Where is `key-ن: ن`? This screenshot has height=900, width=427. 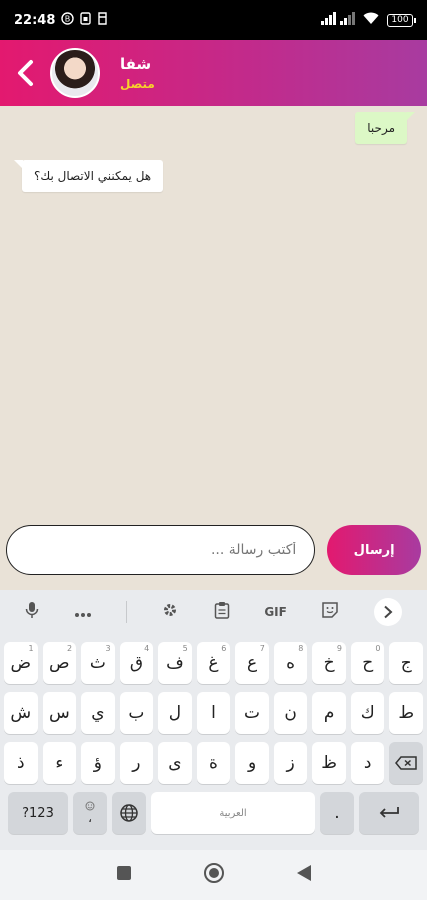
key-ن: ن is located at coordinates (290, 713).